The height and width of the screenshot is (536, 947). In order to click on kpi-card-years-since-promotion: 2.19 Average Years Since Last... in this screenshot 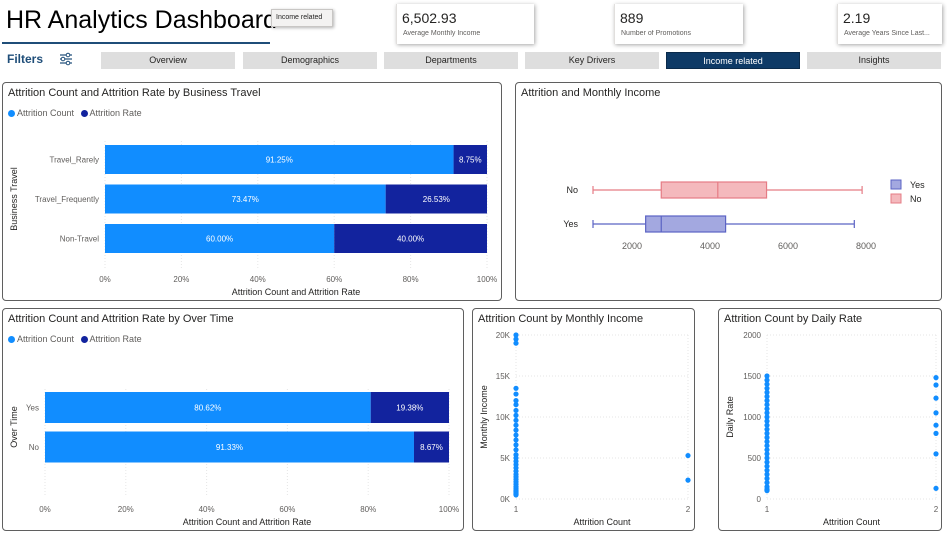, I will do `click(889, 24)`.